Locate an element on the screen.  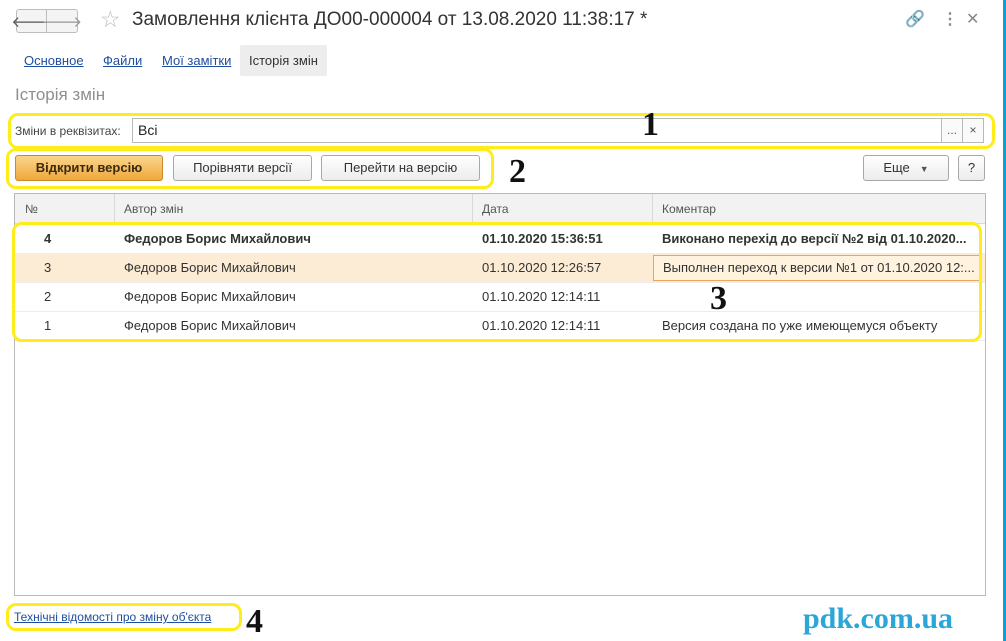
forward-button: 🡒 is located at coordinates (62, 21).